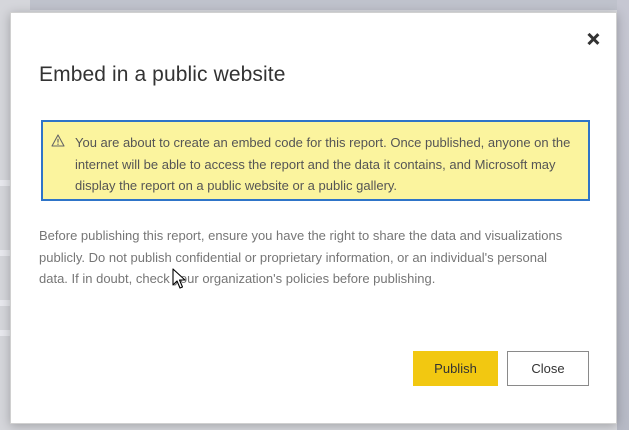  Describe the element at coordinates (593, 39) in the screenshot. I see `close-icon` at that location.